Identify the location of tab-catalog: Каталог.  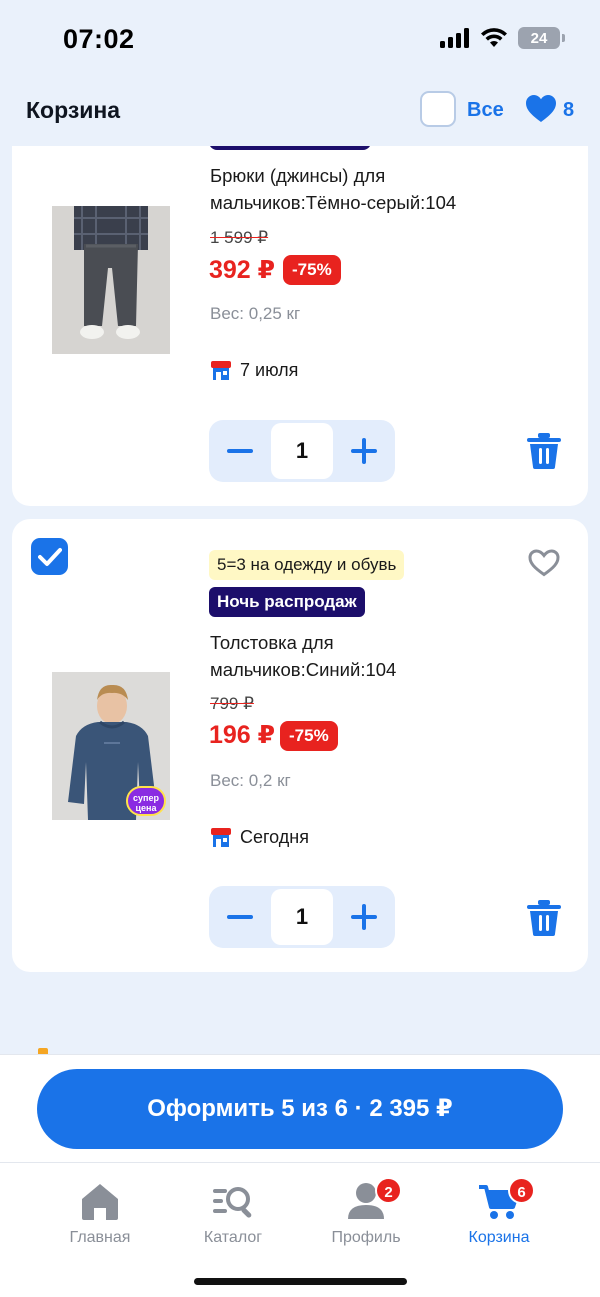
(233, 1214).